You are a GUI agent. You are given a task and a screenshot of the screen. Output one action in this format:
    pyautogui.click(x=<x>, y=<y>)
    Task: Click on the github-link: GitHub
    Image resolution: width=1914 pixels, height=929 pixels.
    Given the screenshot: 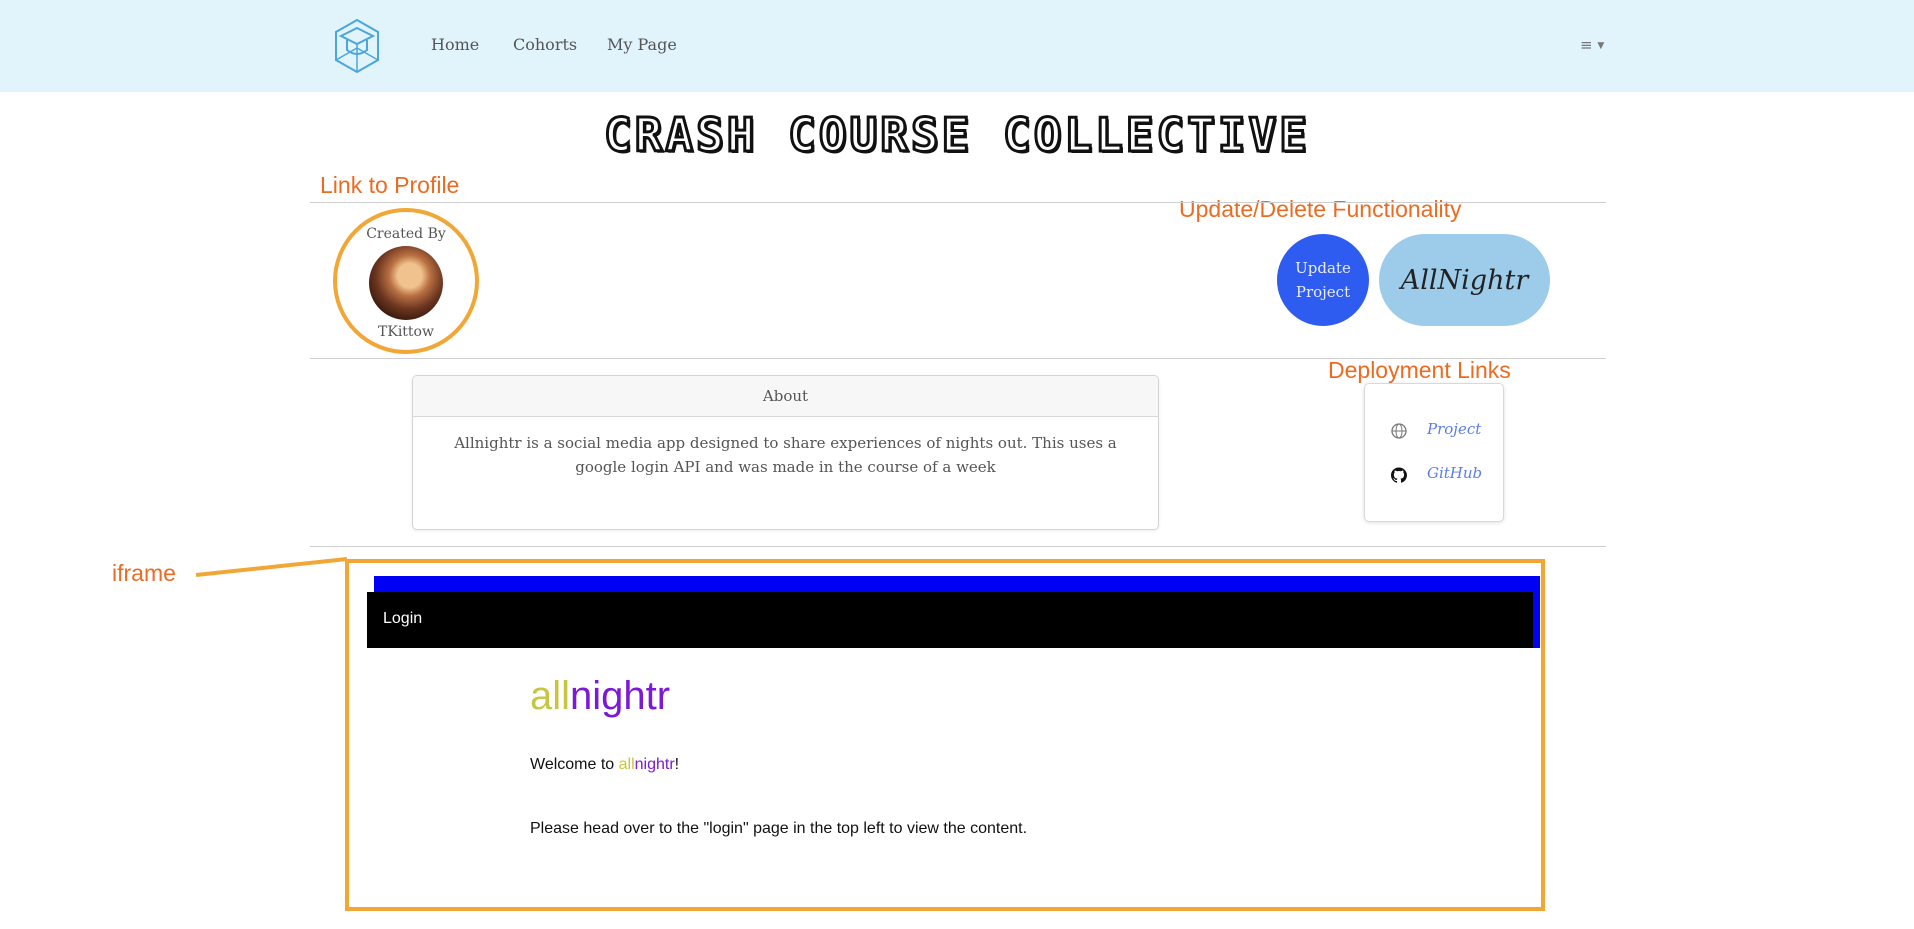 What is the action you would take?
    pyautogui.click(x=1454, y=473)
    